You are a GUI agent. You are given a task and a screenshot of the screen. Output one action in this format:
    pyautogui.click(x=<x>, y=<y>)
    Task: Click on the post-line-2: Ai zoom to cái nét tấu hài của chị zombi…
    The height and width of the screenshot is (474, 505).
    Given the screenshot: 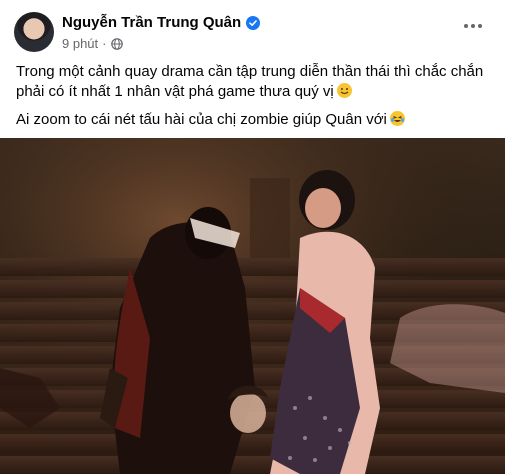 What is the action you would take?
    pyautogui.click(x=251, y=120)
    